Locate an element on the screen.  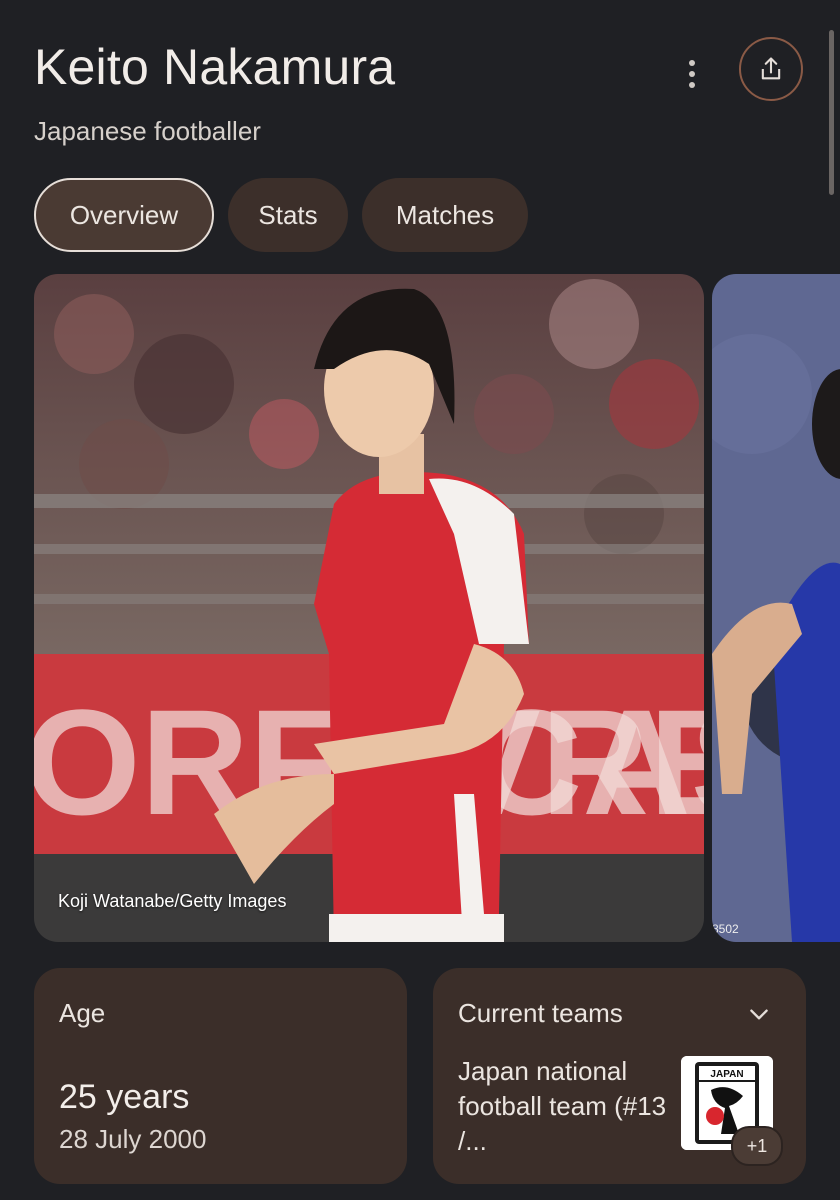
more-teams-badge: +1 is located at coordinates (757, 1146).